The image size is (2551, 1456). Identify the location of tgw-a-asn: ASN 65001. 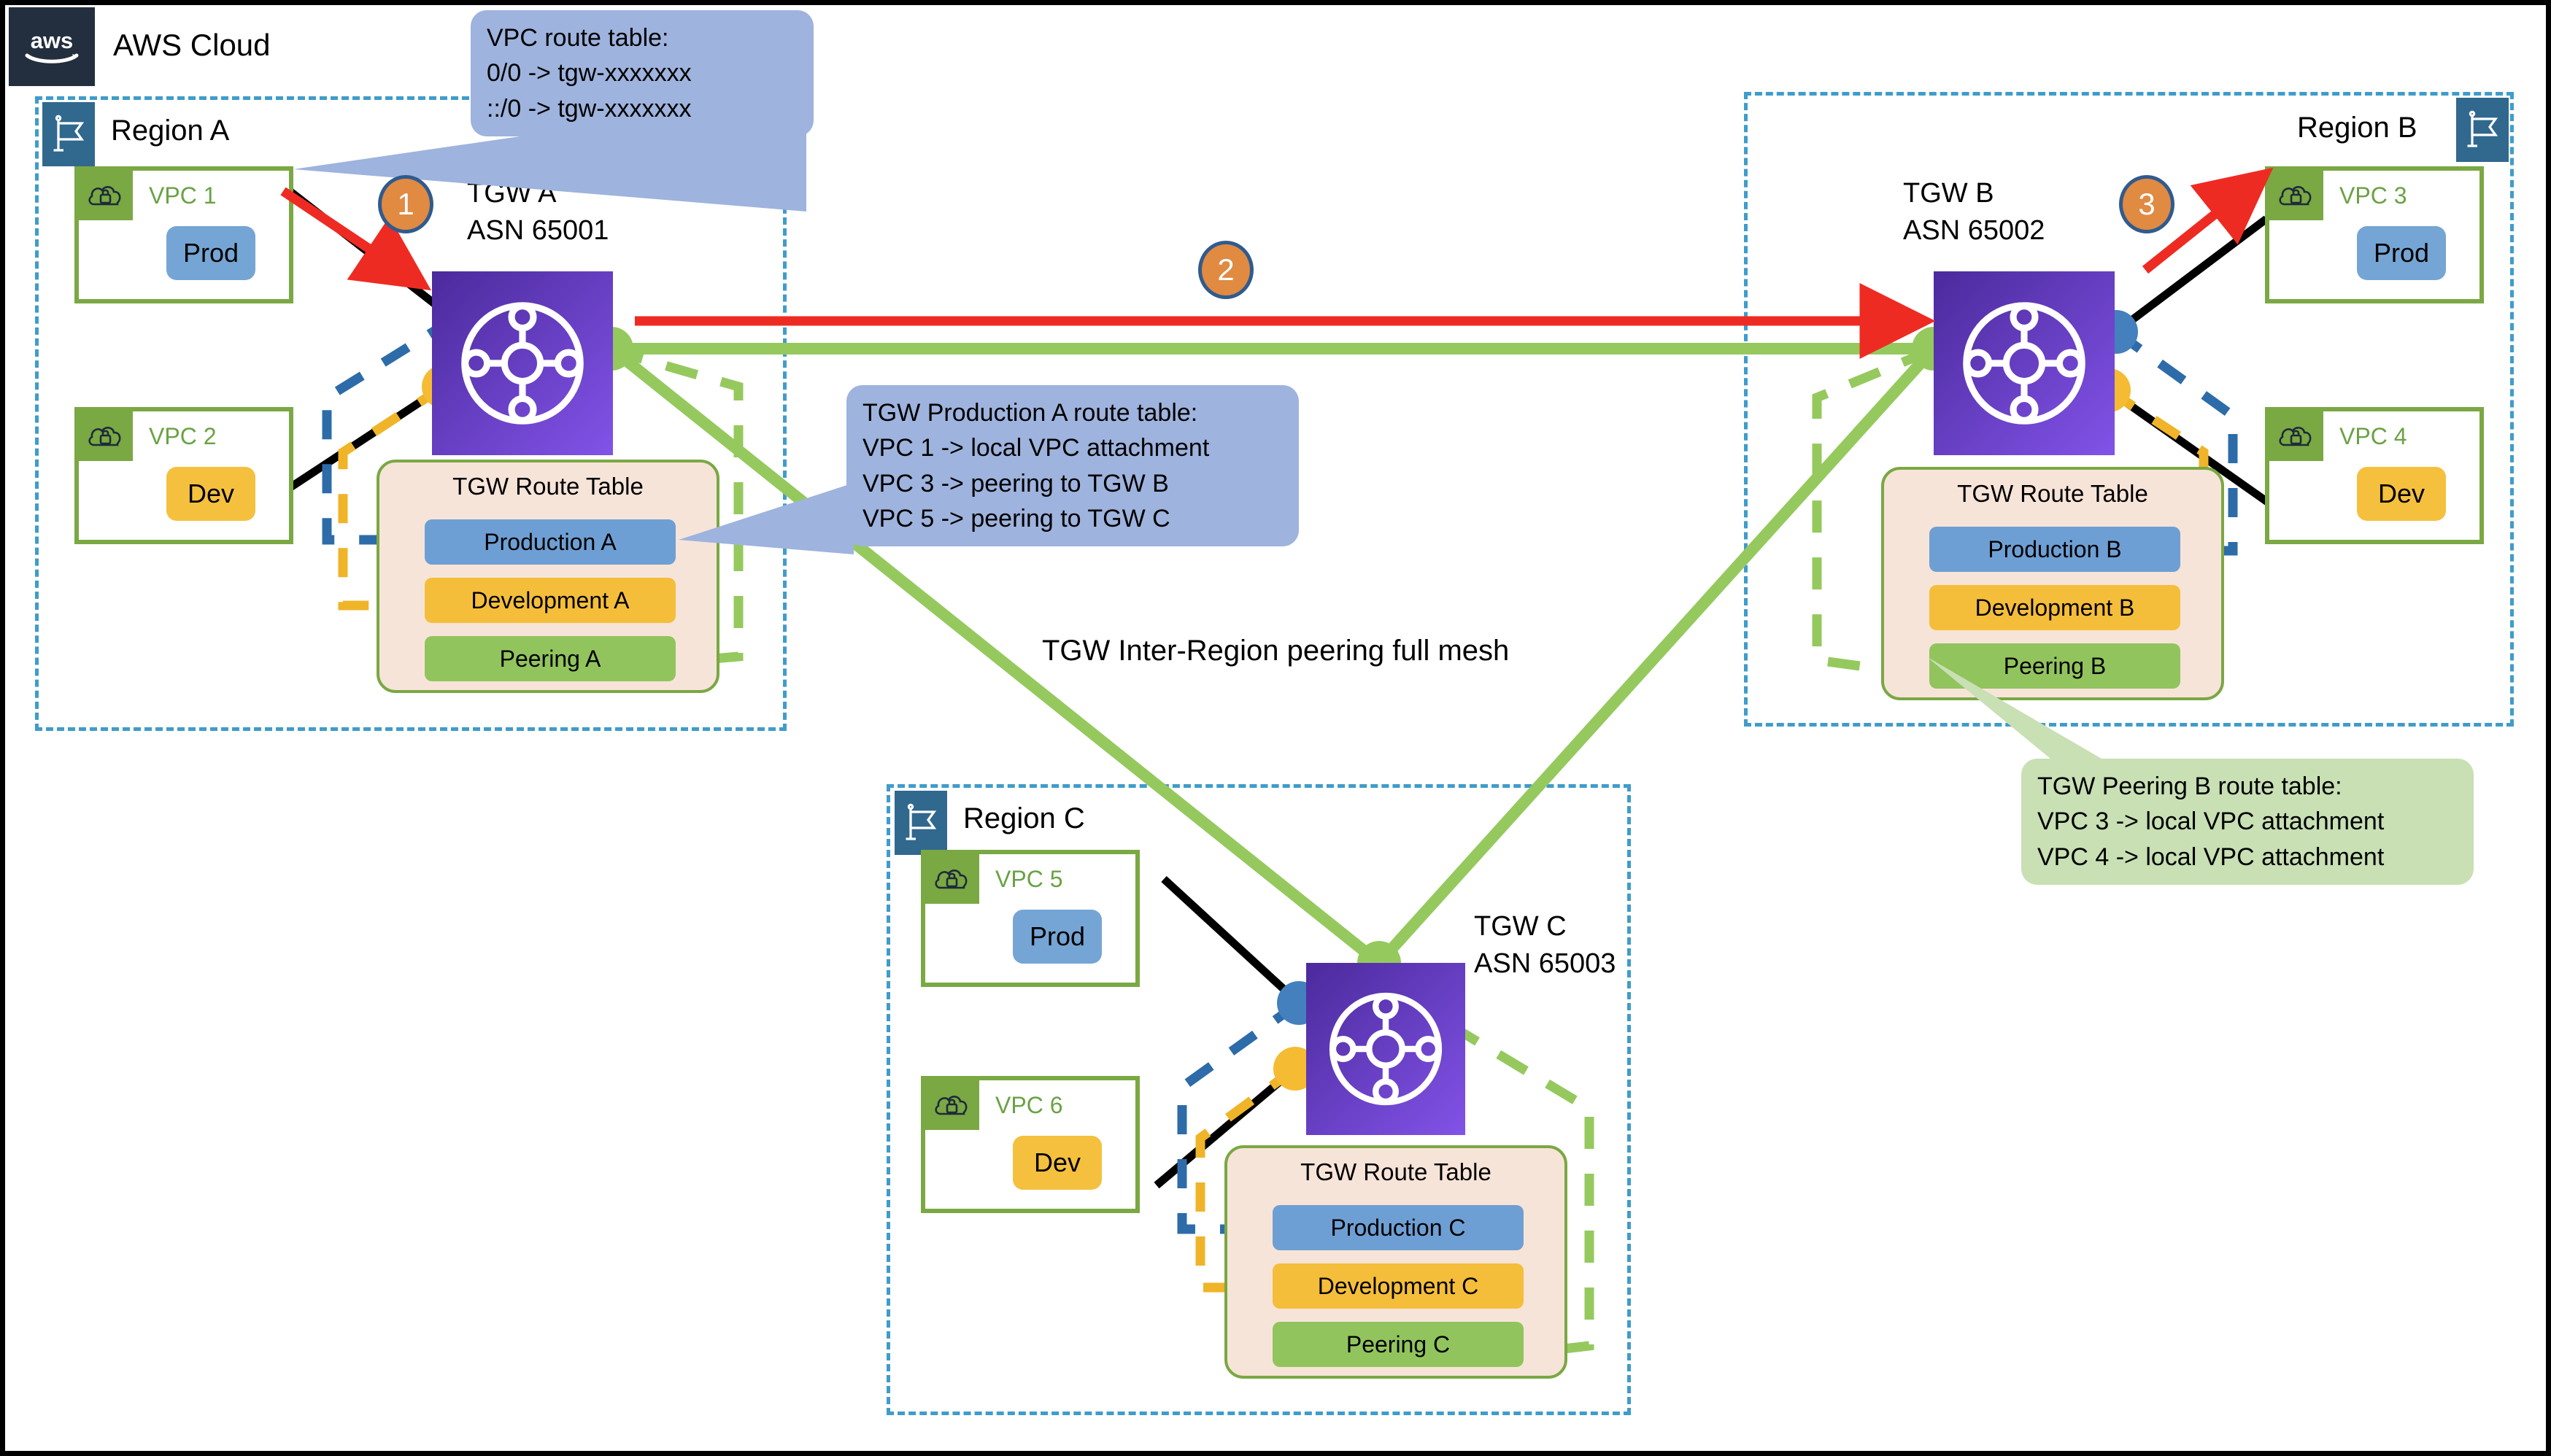
(538, 231).